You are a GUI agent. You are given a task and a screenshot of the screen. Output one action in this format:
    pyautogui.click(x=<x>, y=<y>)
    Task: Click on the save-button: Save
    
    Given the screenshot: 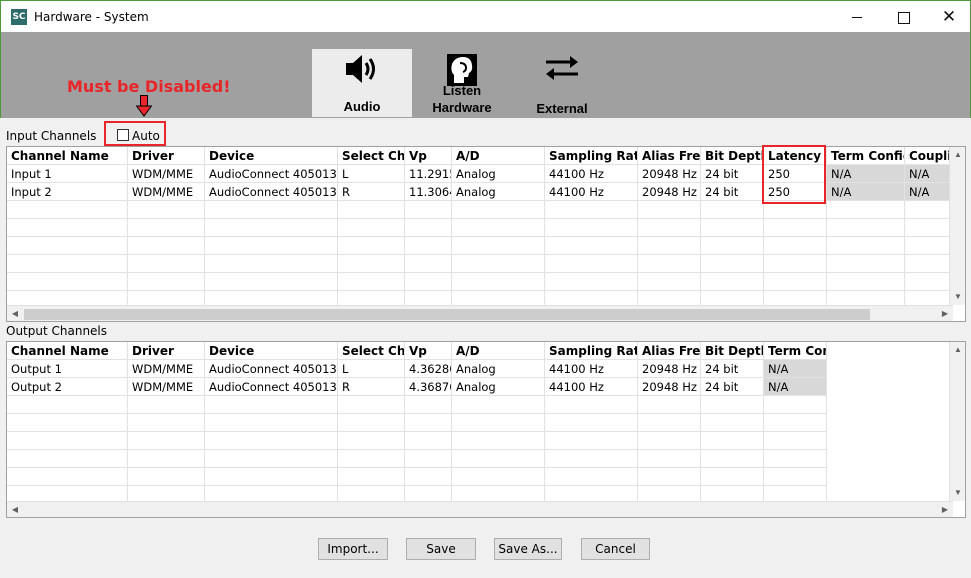 What is the action you would take?
    pyautogui.click(x=441, y=549)
    